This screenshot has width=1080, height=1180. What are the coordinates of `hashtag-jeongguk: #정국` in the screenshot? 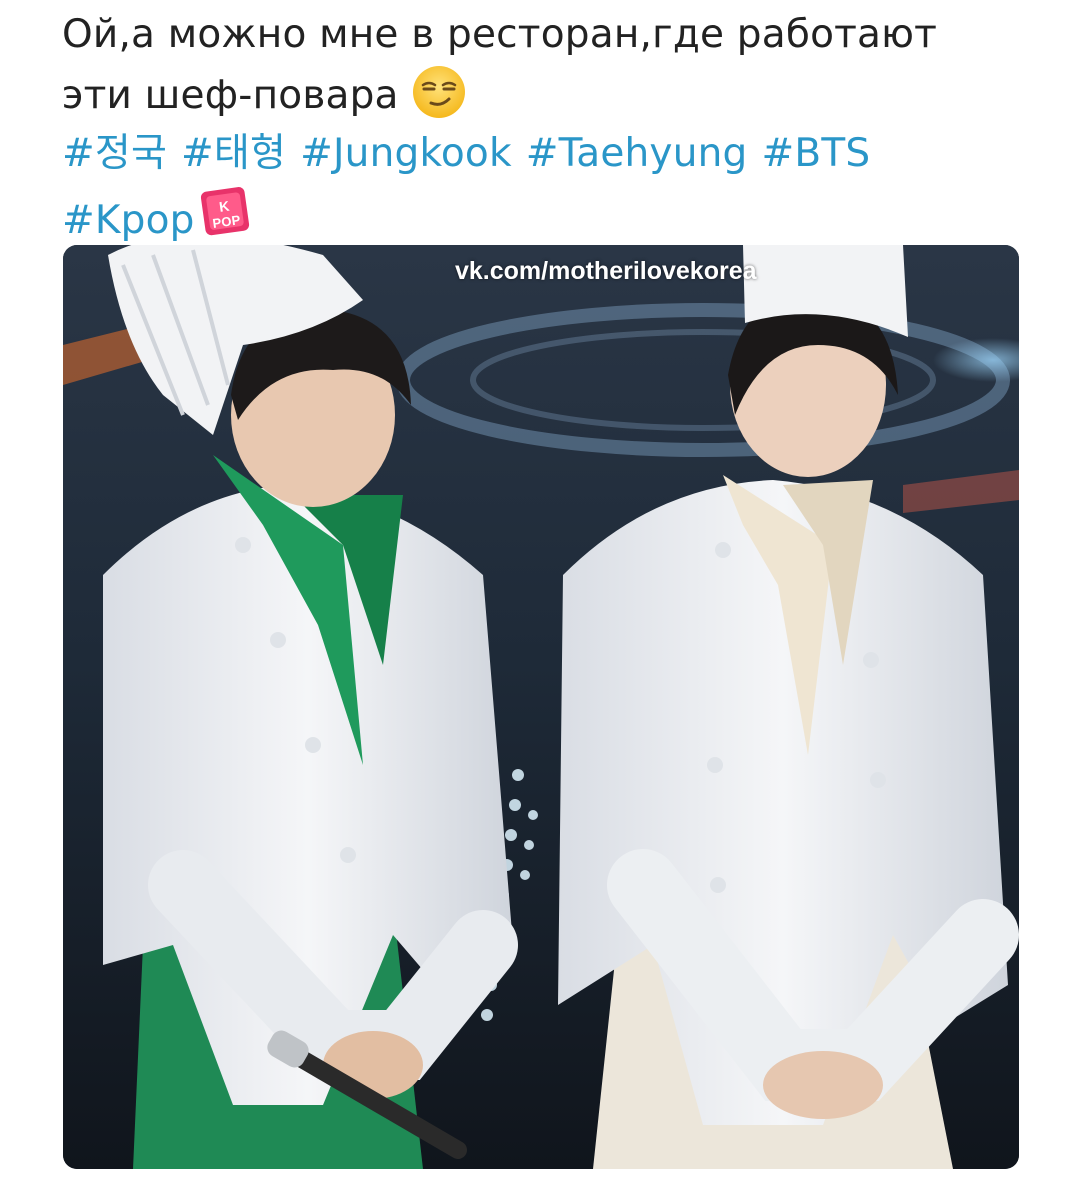 It's located at (114, 153).